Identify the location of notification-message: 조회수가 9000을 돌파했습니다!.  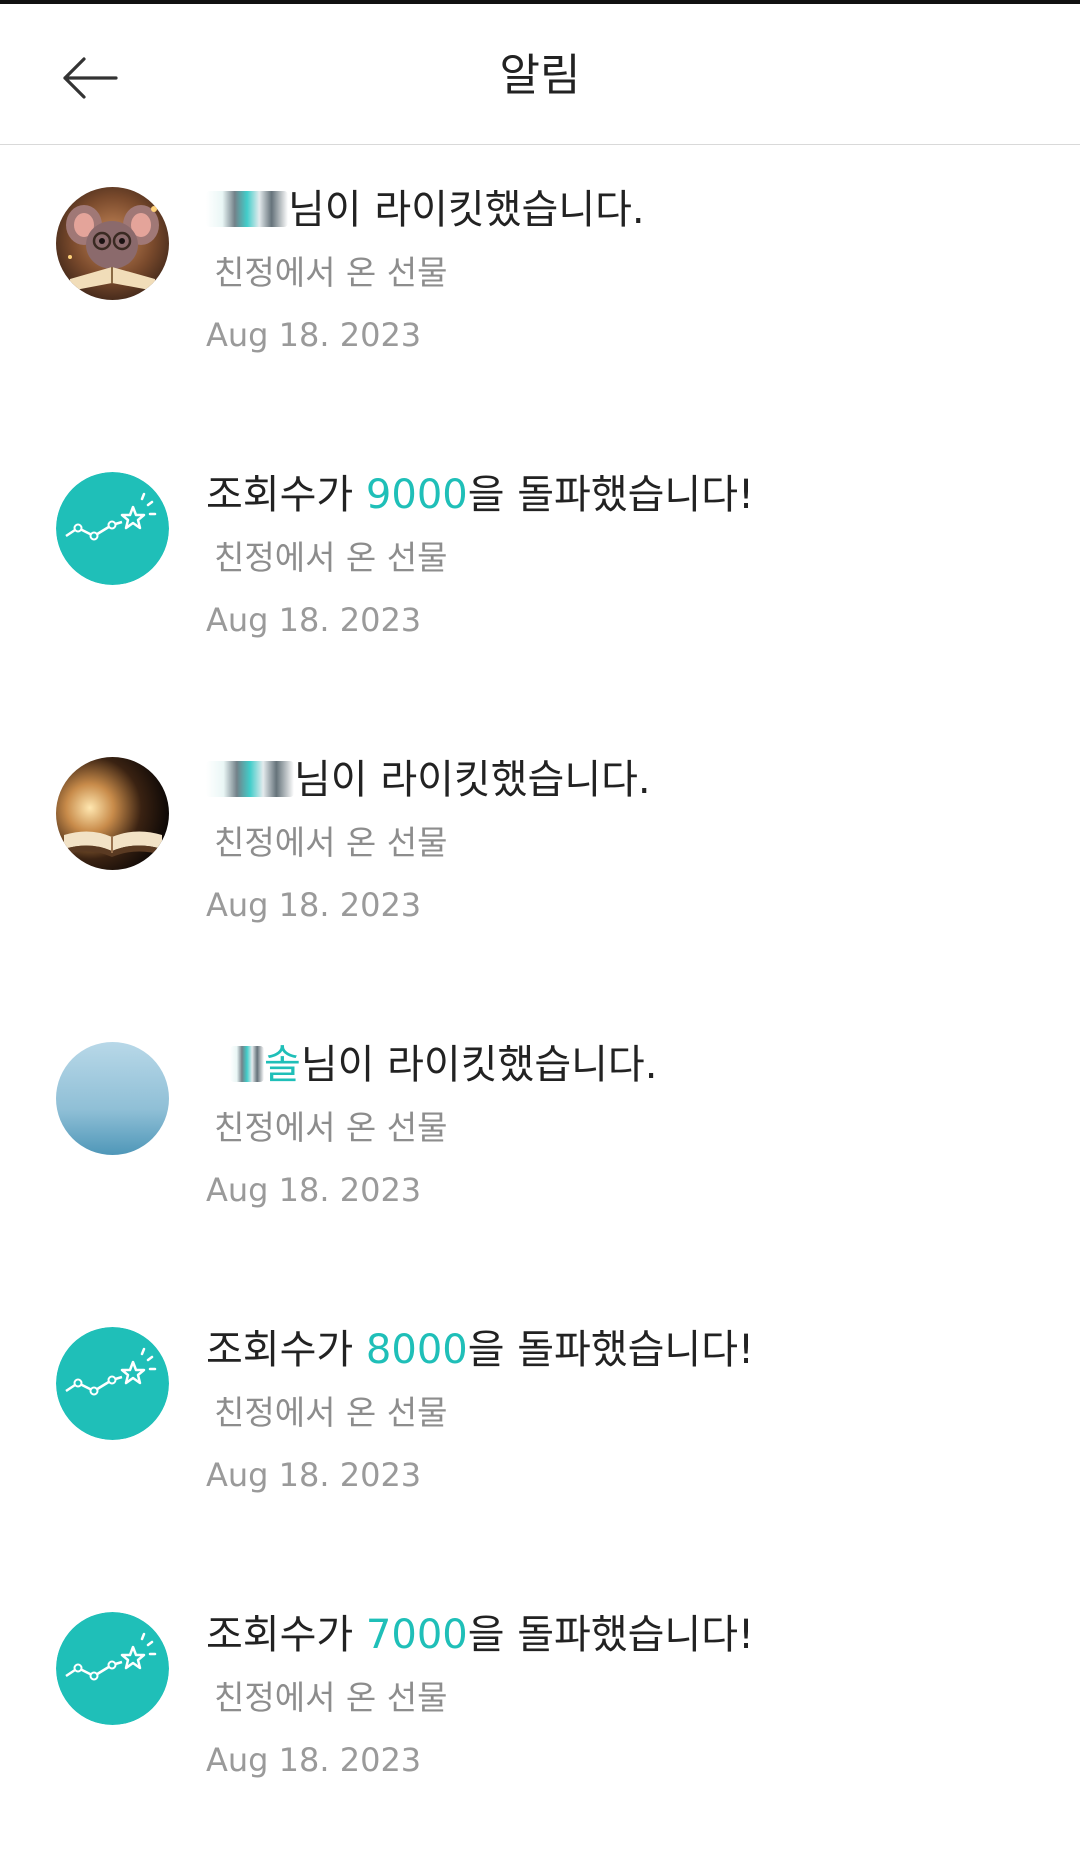
(623, 495).